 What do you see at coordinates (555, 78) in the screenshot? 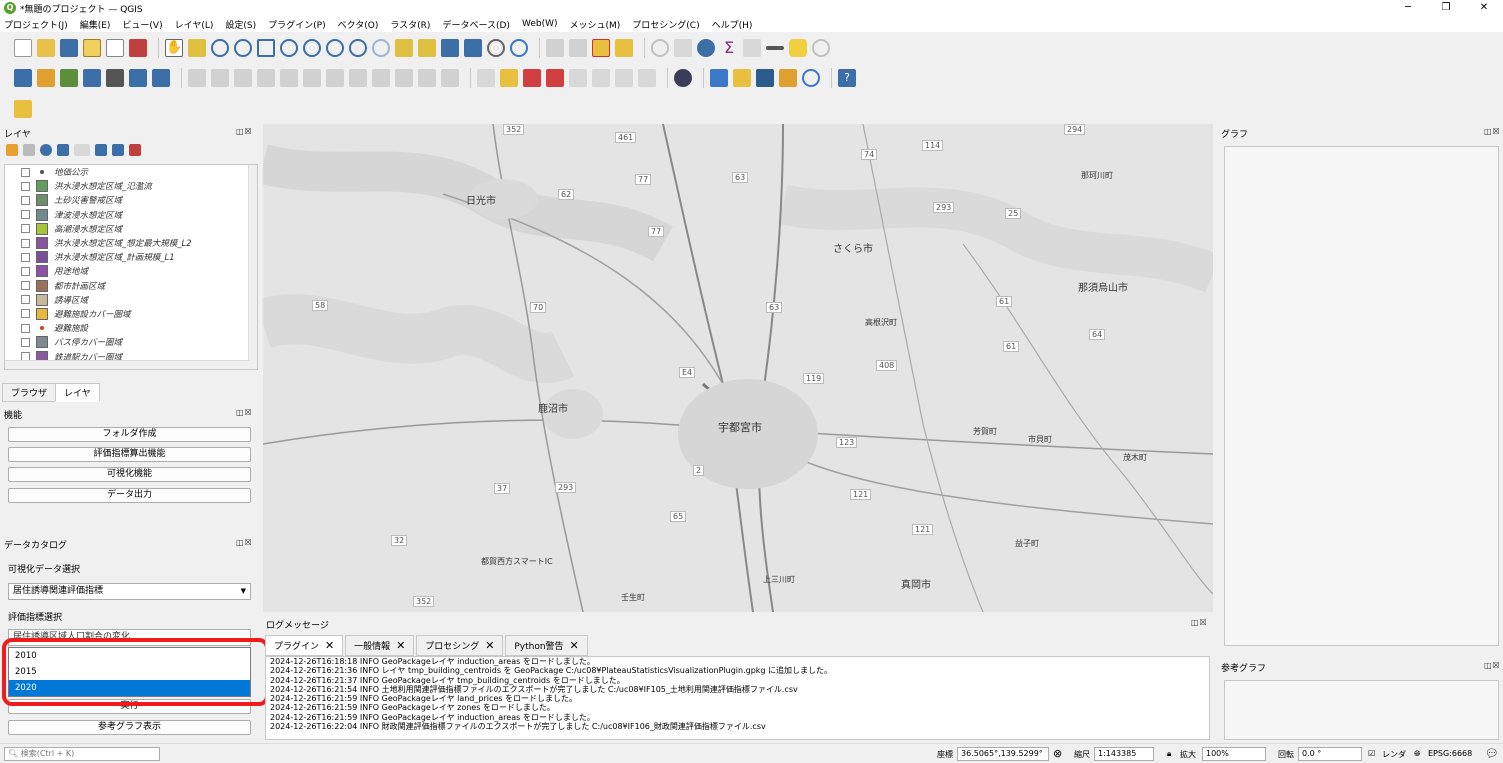
I see `preview-labels-icon` at bounding box center [555, 78].